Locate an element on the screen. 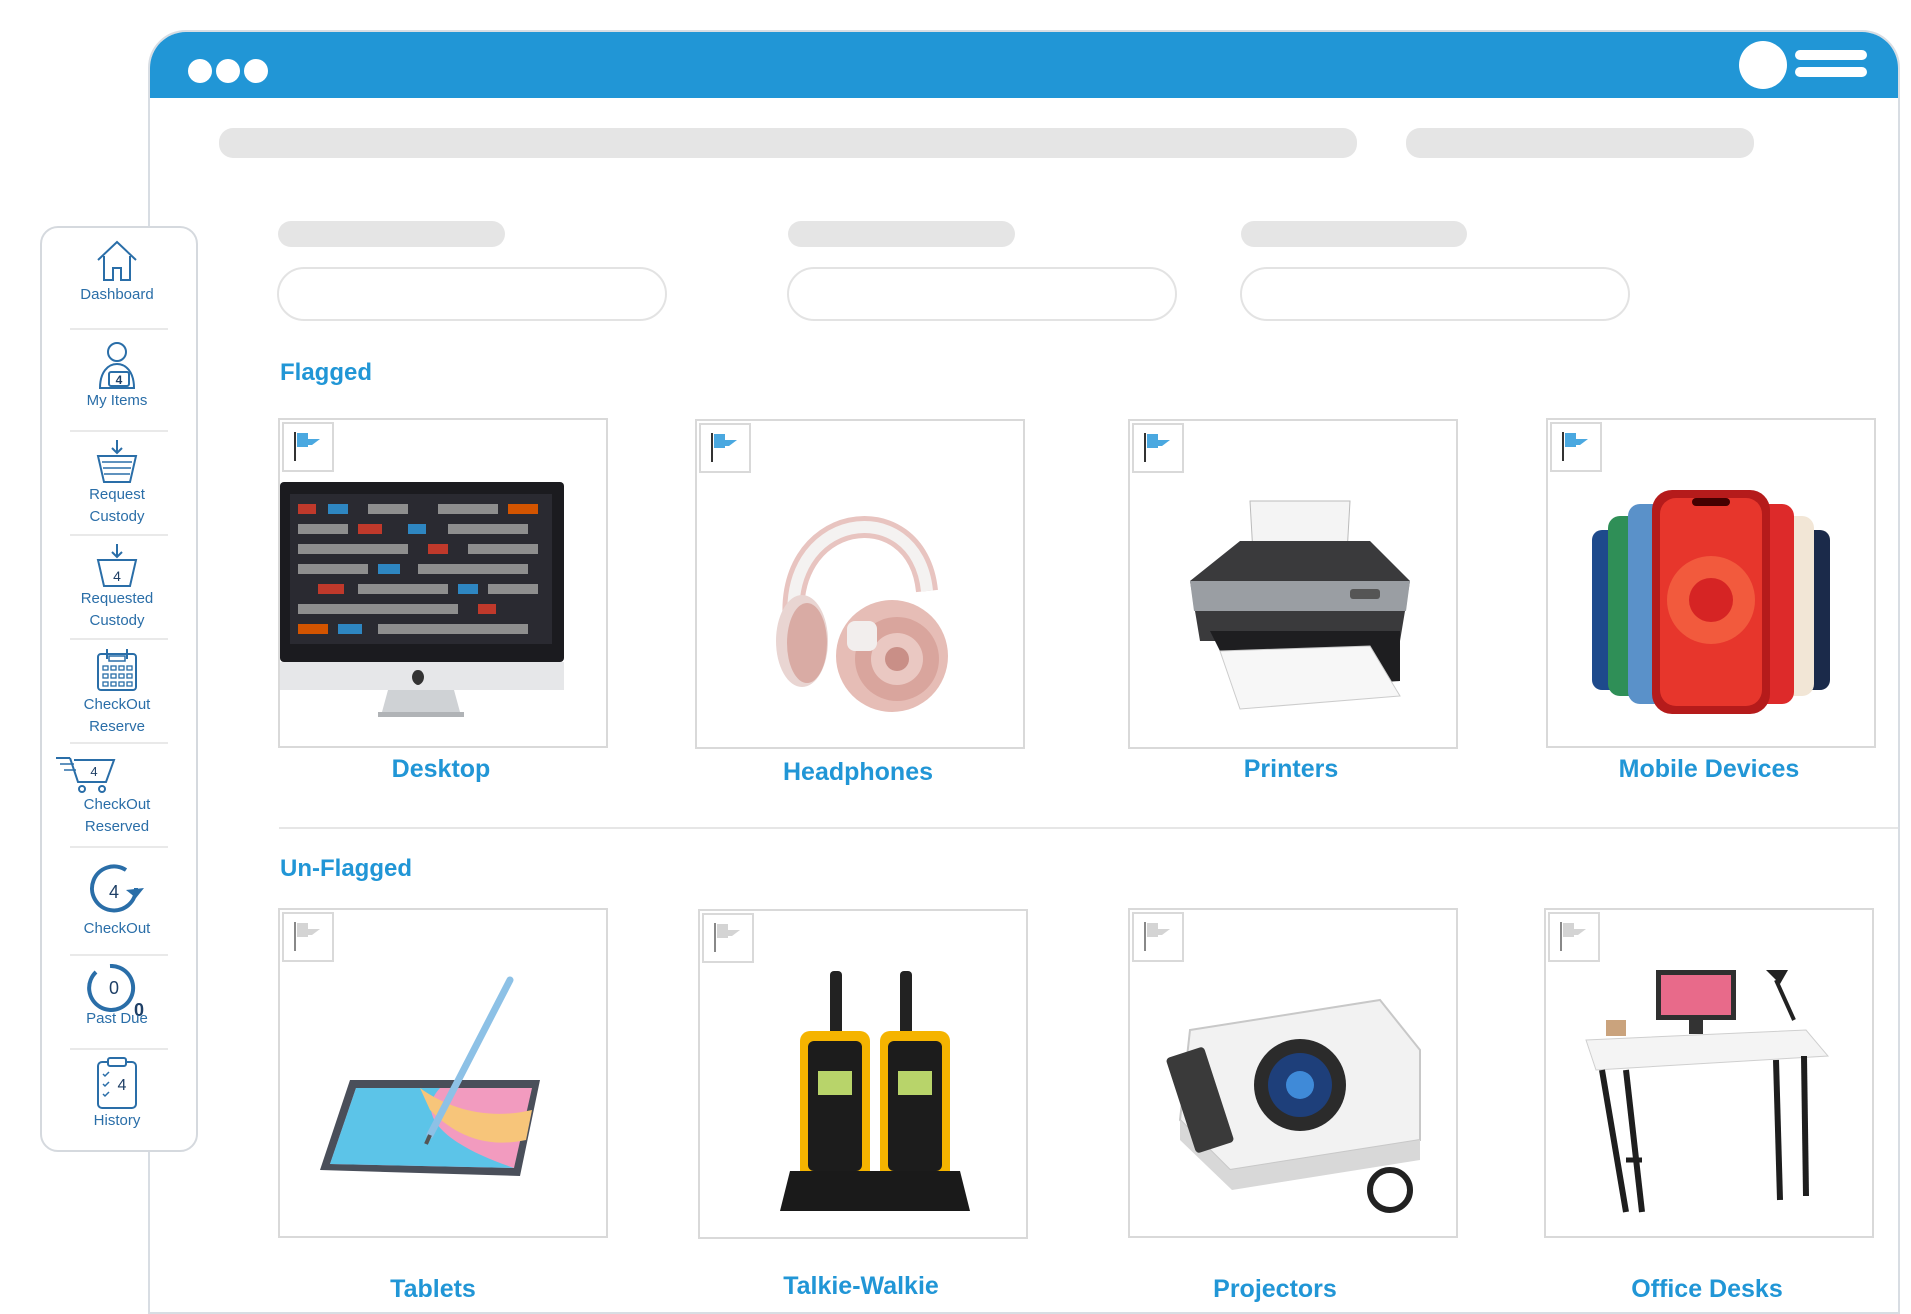  item-label: Desktop is located at coordinates (441, 769).